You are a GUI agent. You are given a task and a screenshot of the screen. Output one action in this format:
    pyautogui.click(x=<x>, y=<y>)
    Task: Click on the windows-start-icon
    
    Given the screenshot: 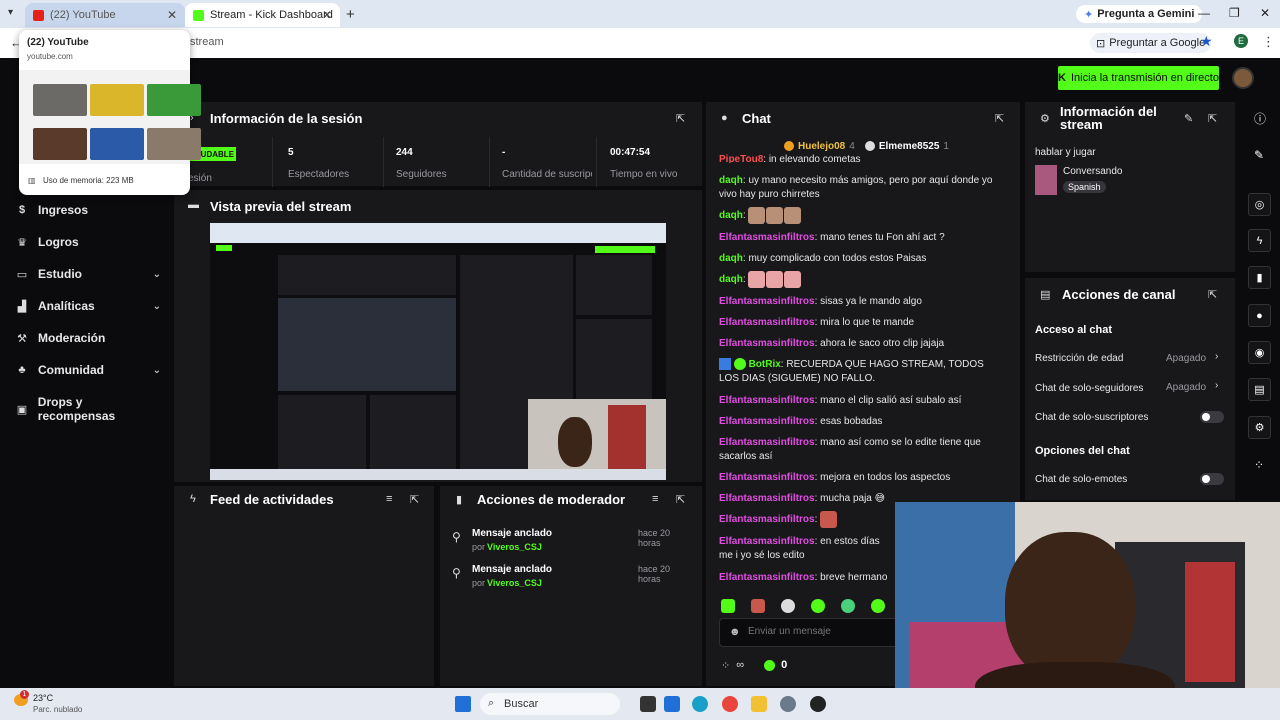 What is the action you would take?
    pyautogui.click(x=463, y=704)
    